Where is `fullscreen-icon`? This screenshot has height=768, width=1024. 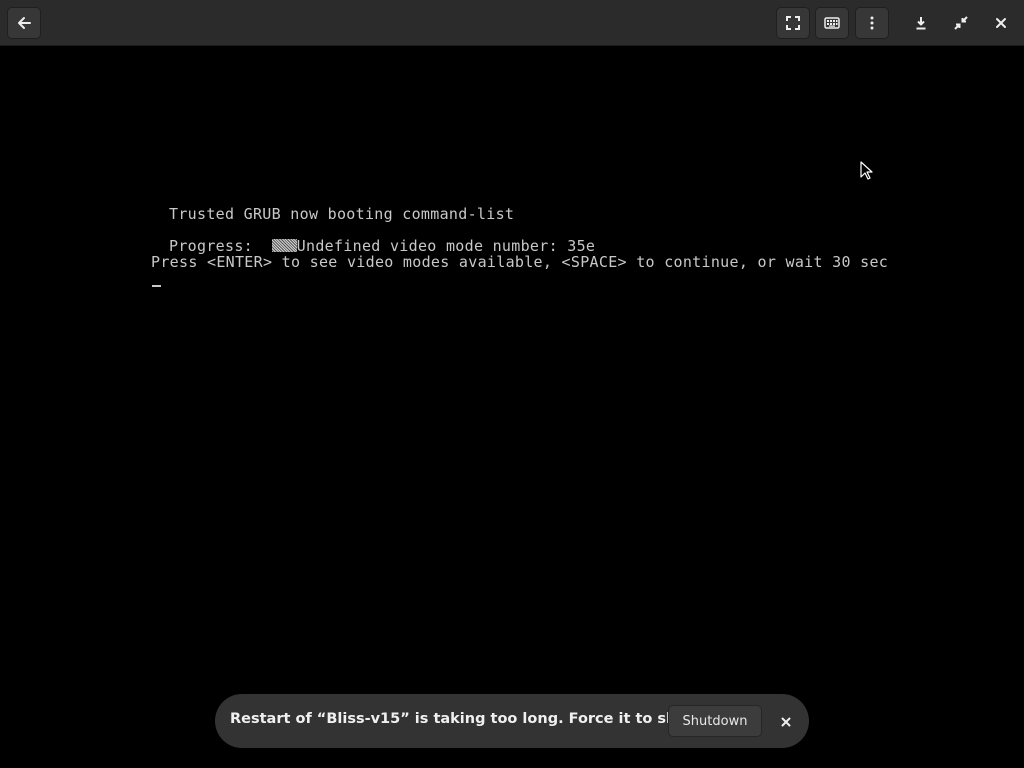 fullscreen-icon is located at coordinates (793, 23).